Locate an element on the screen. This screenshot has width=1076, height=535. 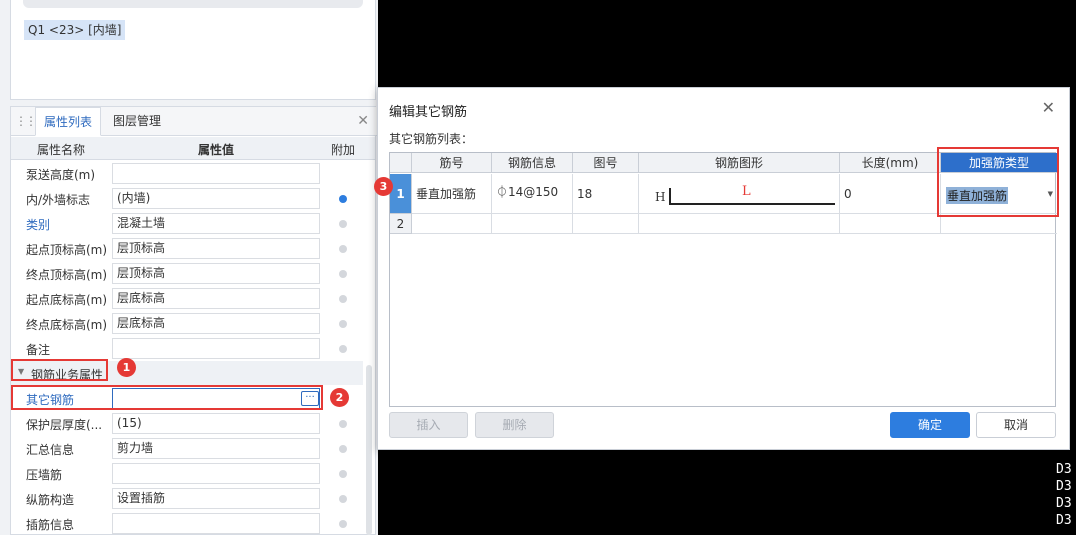
delete-button: 删除 is located at coordinates (514, 425).